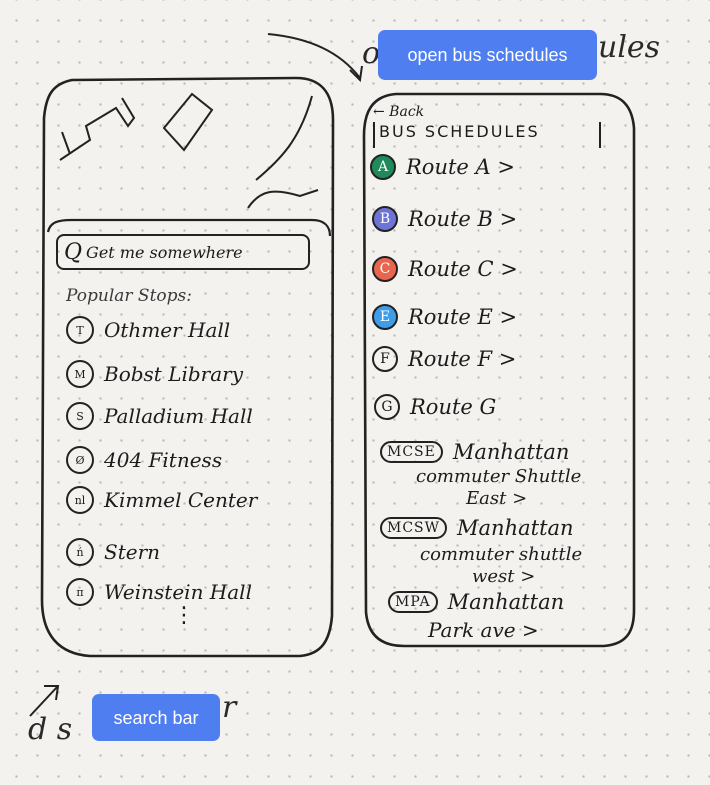 The image size is (710, 785). I want to click on more-icon: ⋮, so click(184, 616).